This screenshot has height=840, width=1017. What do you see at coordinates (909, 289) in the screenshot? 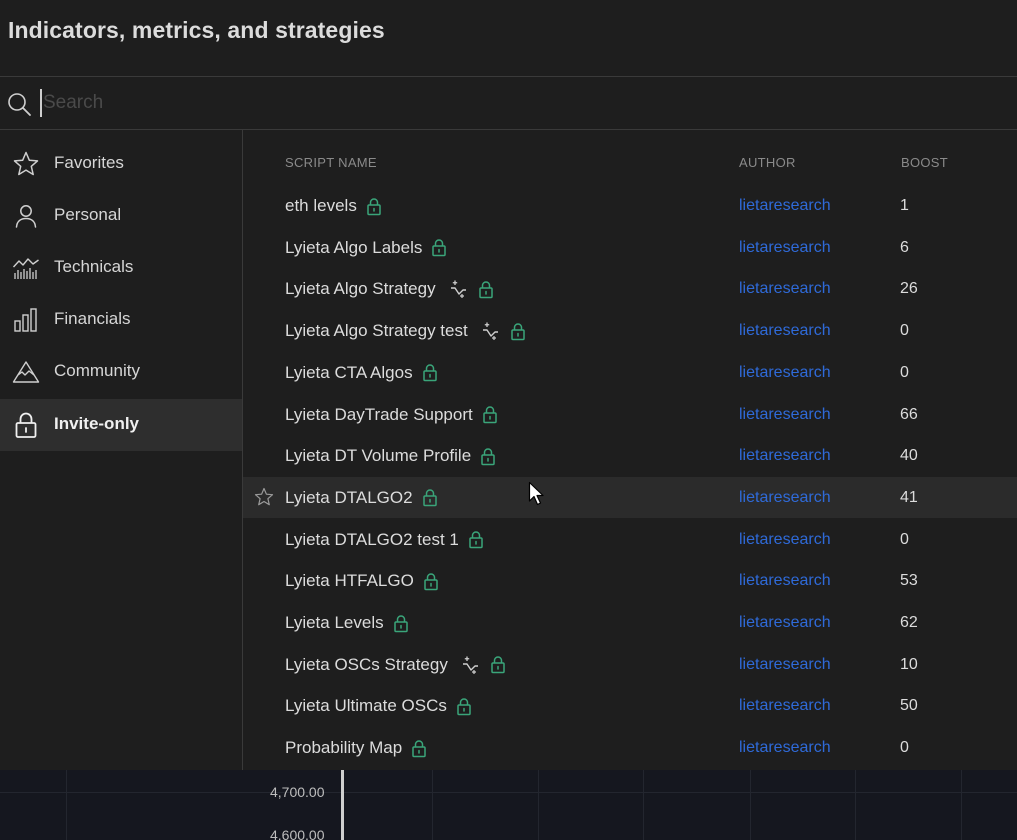
I see `boost-count: 26` at bounding box center [909, 289].